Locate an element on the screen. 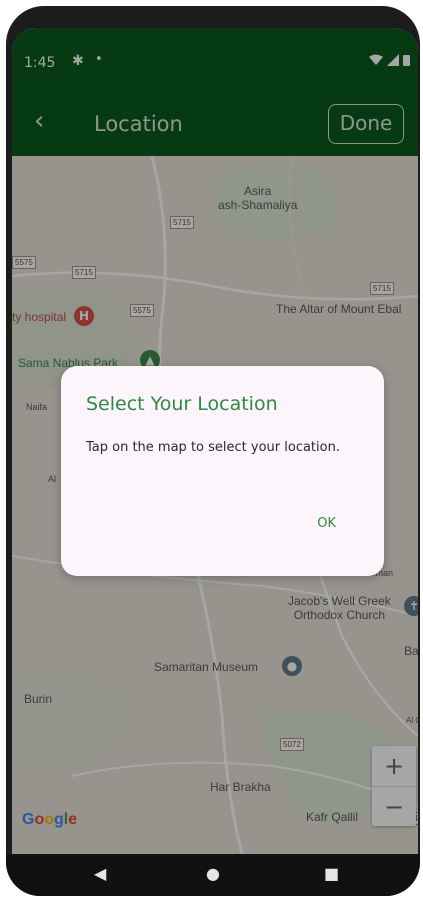 The height and width of the screenshot is (901, 423). nav-bar: ◀ ● ■ is located at coordinates (213, 875).